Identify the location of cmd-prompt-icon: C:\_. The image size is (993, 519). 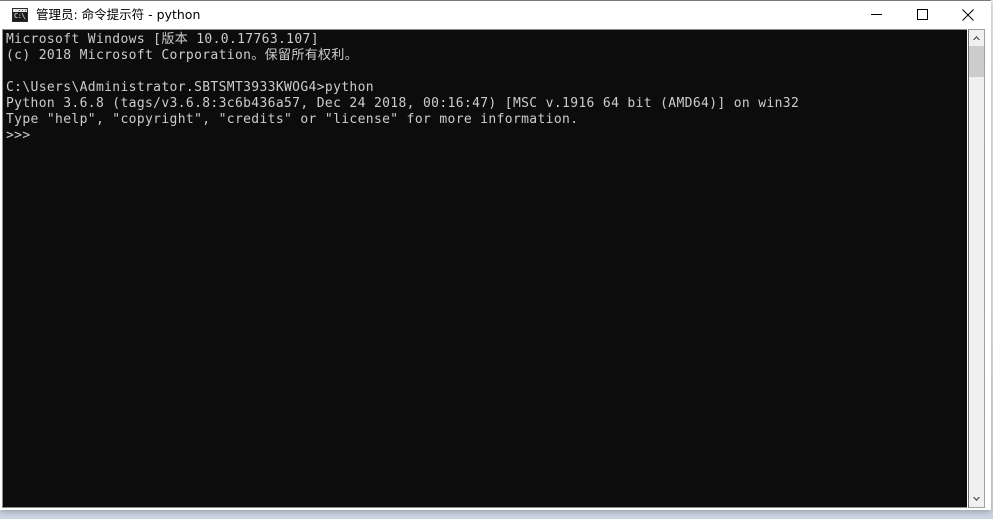
(20, 14).